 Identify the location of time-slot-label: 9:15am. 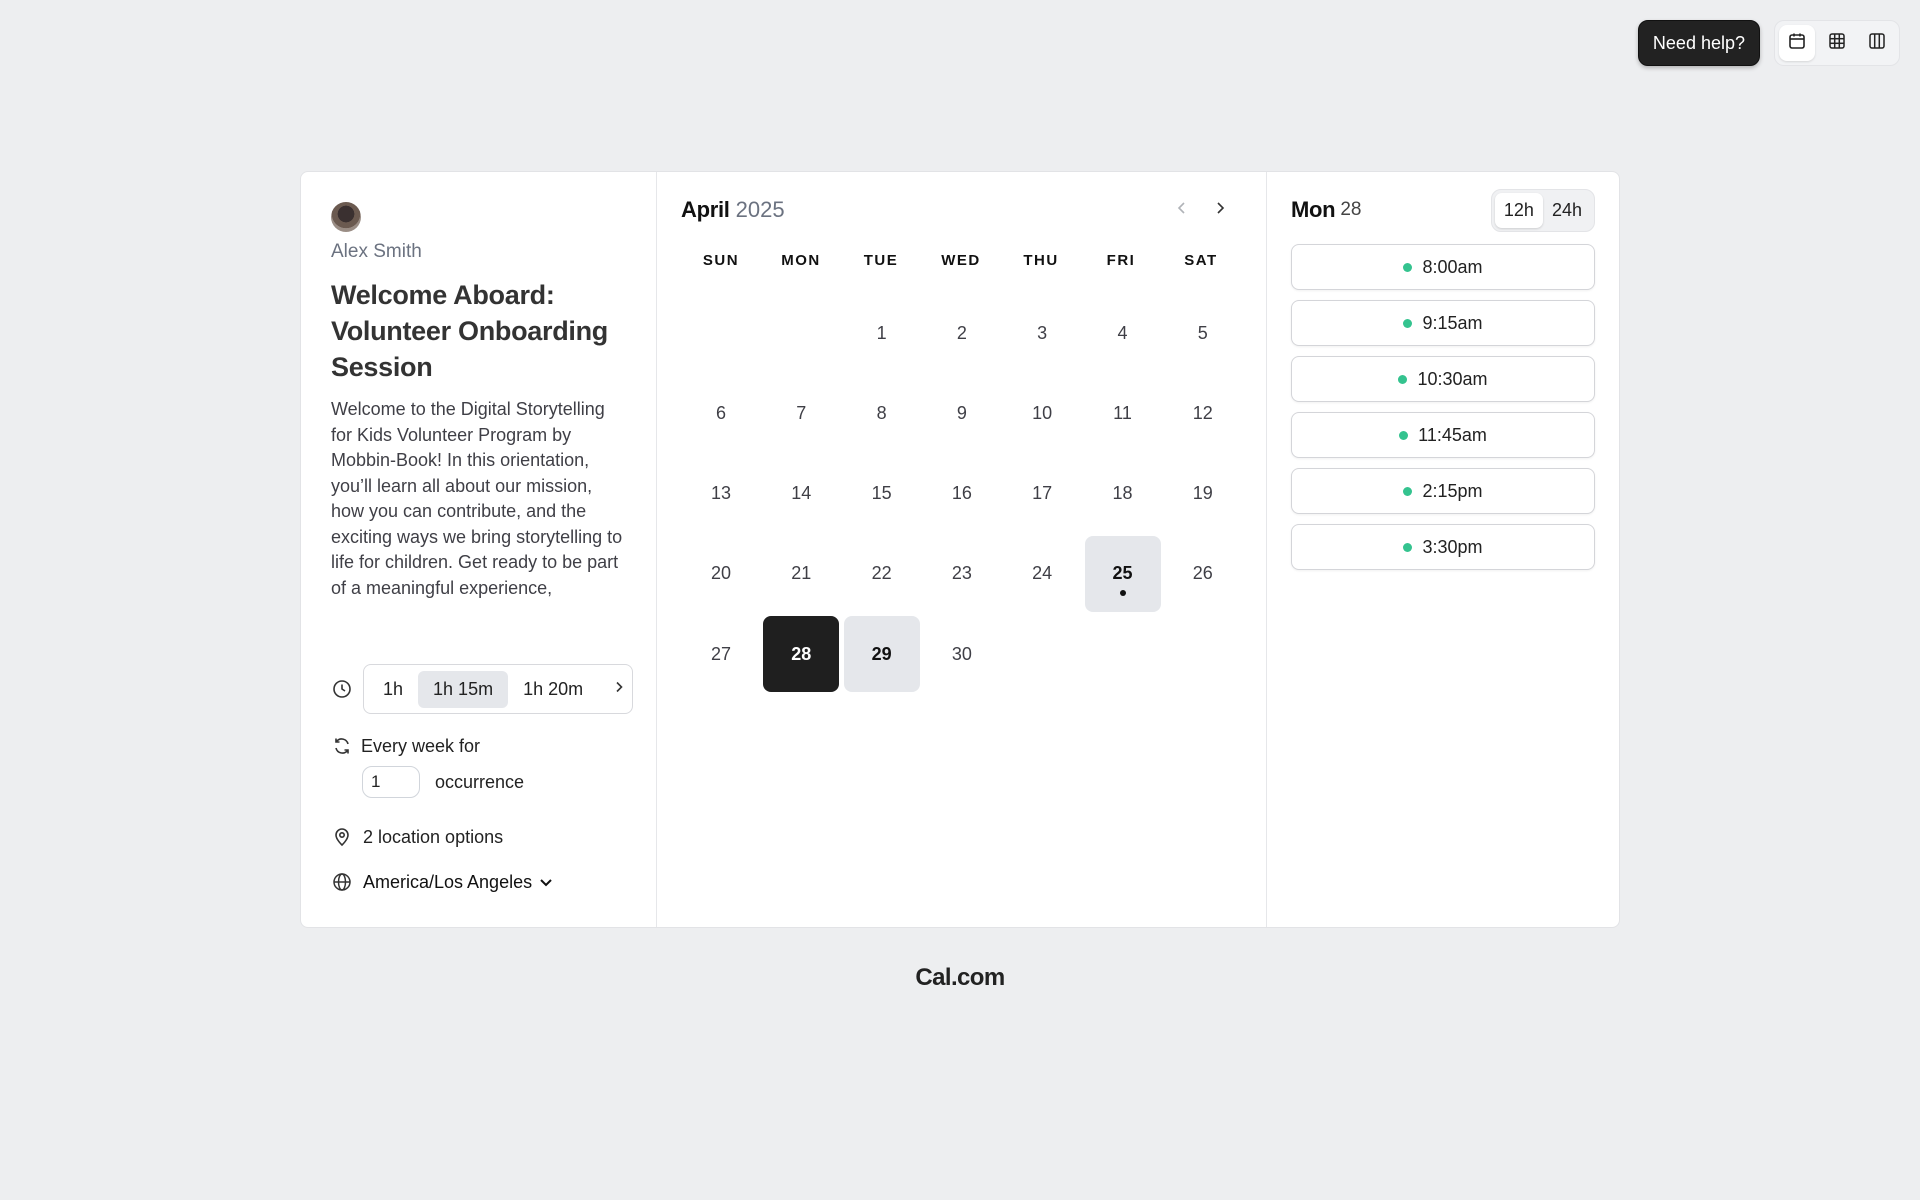
(1452, 322).